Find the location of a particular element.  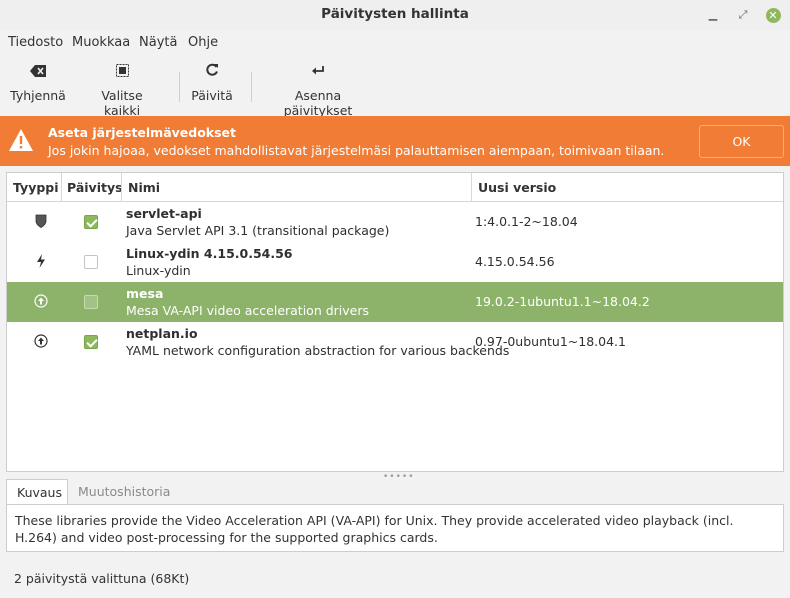

clear-button: Tyhjennä is located at coordinates (38, 87).